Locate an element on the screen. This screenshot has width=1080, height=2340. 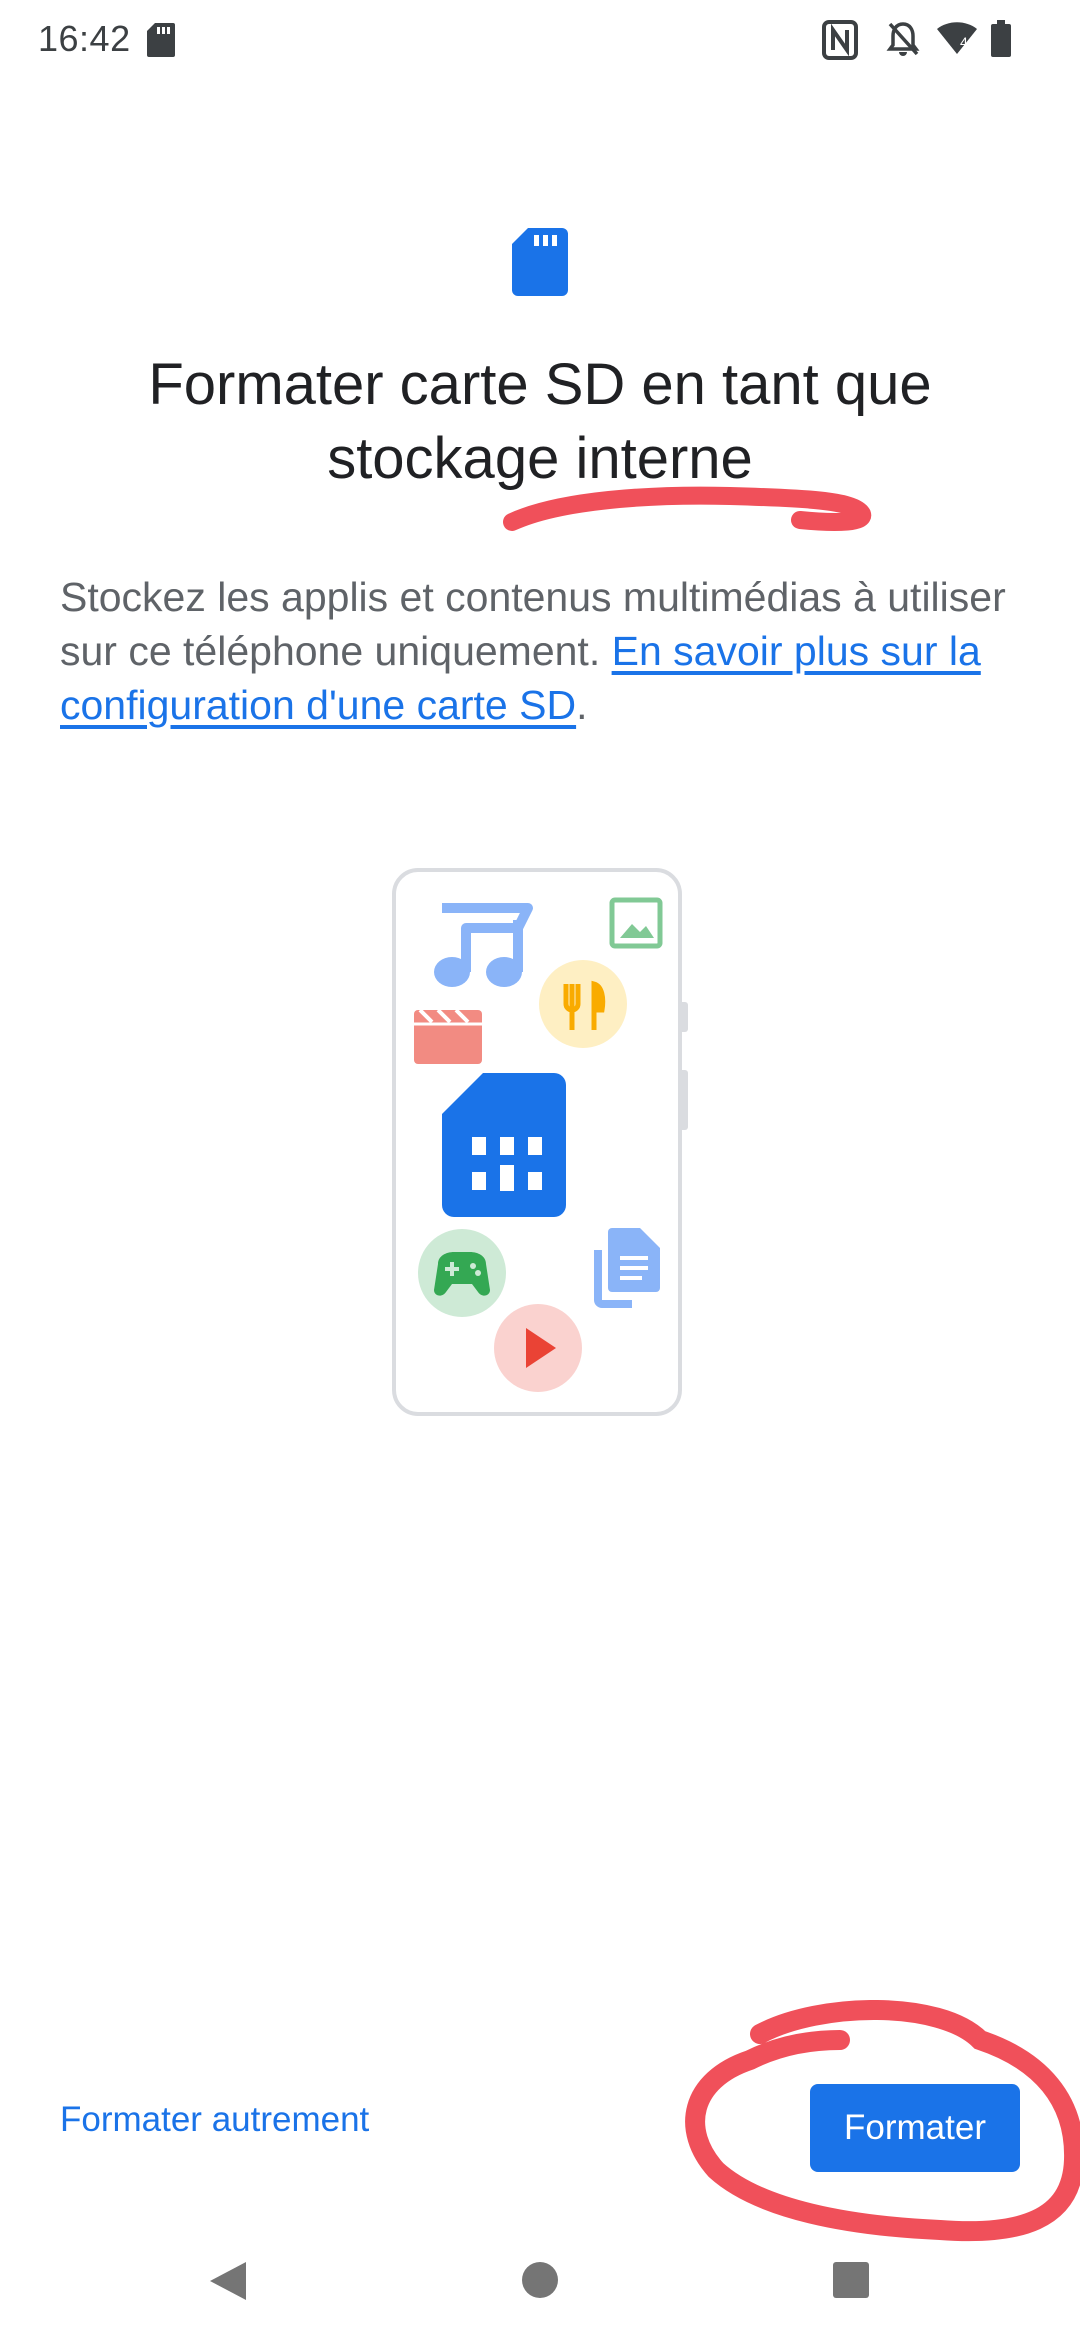
description-trailing: . is located at coordinates (582, 705).